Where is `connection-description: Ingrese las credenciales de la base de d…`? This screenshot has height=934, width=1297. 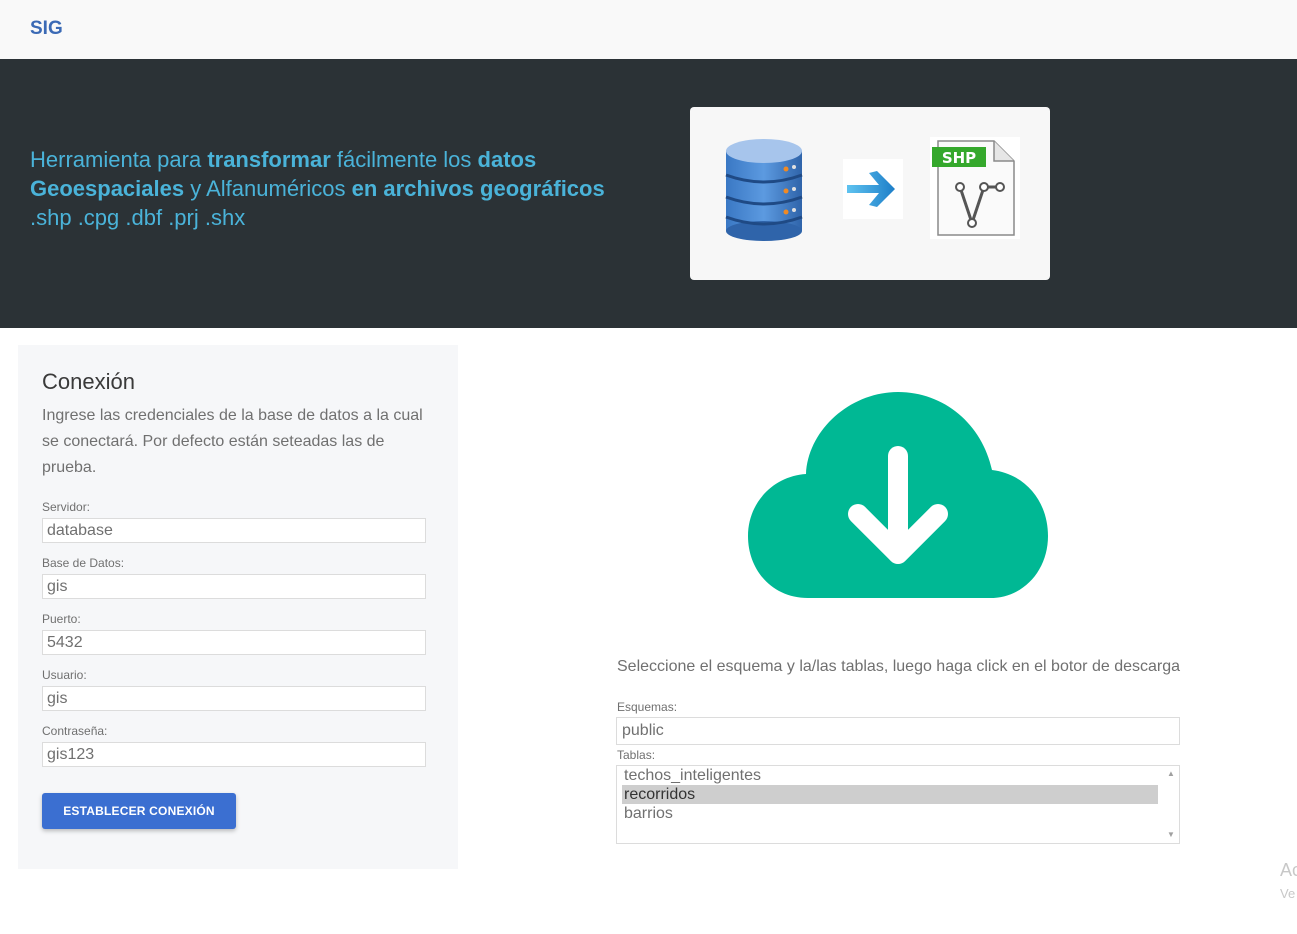
connection-description: Ingrese las credenciales de la base de d… is located at coordinates (232, 441).